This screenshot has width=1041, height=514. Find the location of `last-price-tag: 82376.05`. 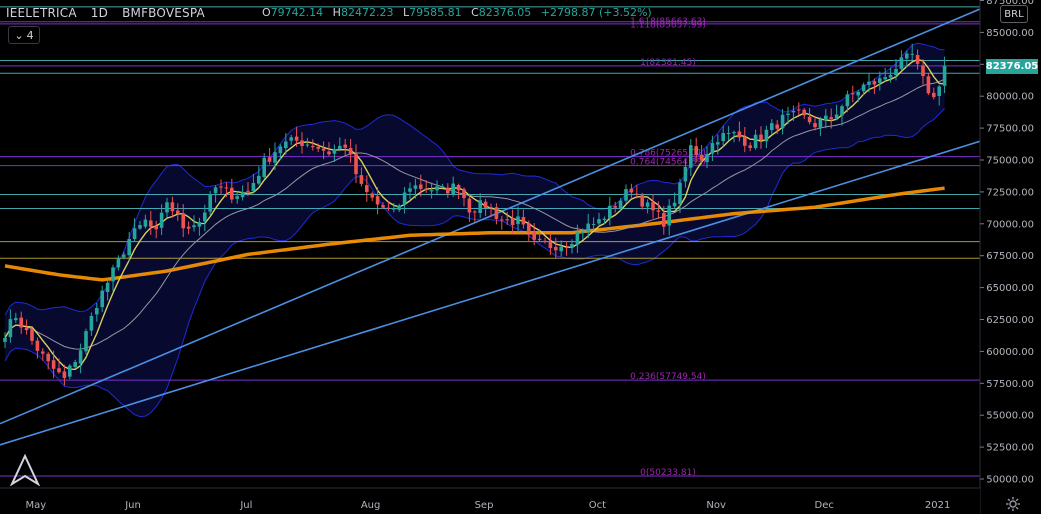

last-price-tag: 82376.05 is located at coordinates (1012, 66).